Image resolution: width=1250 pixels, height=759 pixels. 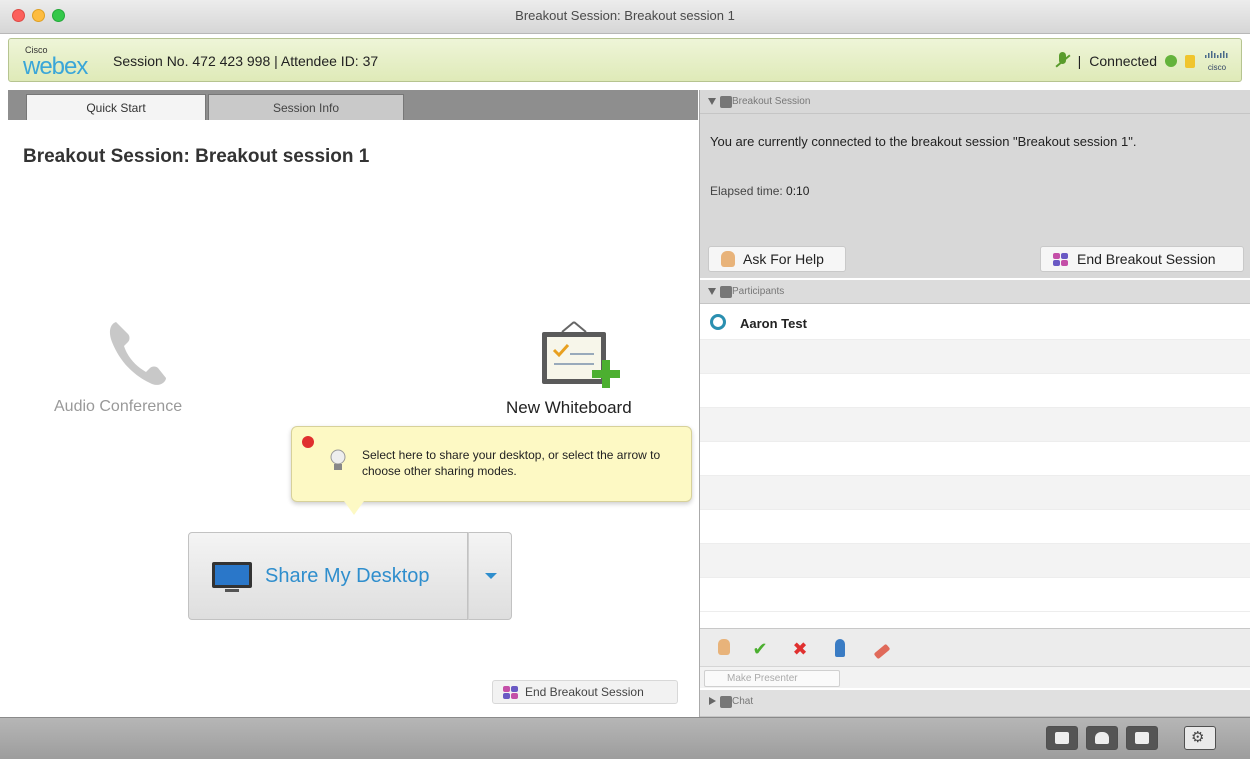 What do you see at coordinates (975, 703) in the screenshot?
I see `chat-panel-header: Chat` at bounding box center [975, 703].